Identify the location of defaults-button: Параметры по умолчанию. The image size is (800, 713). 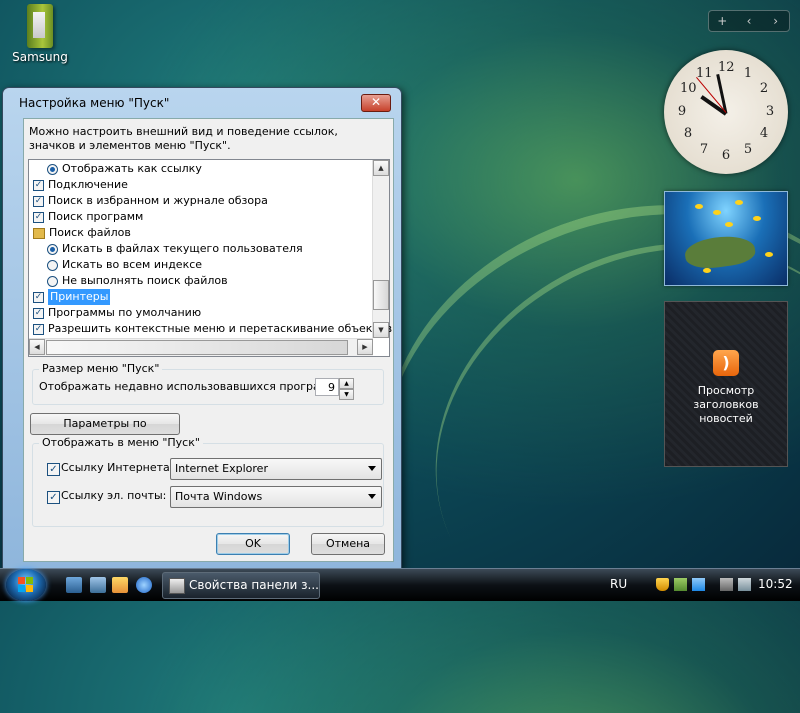
(105, 431).